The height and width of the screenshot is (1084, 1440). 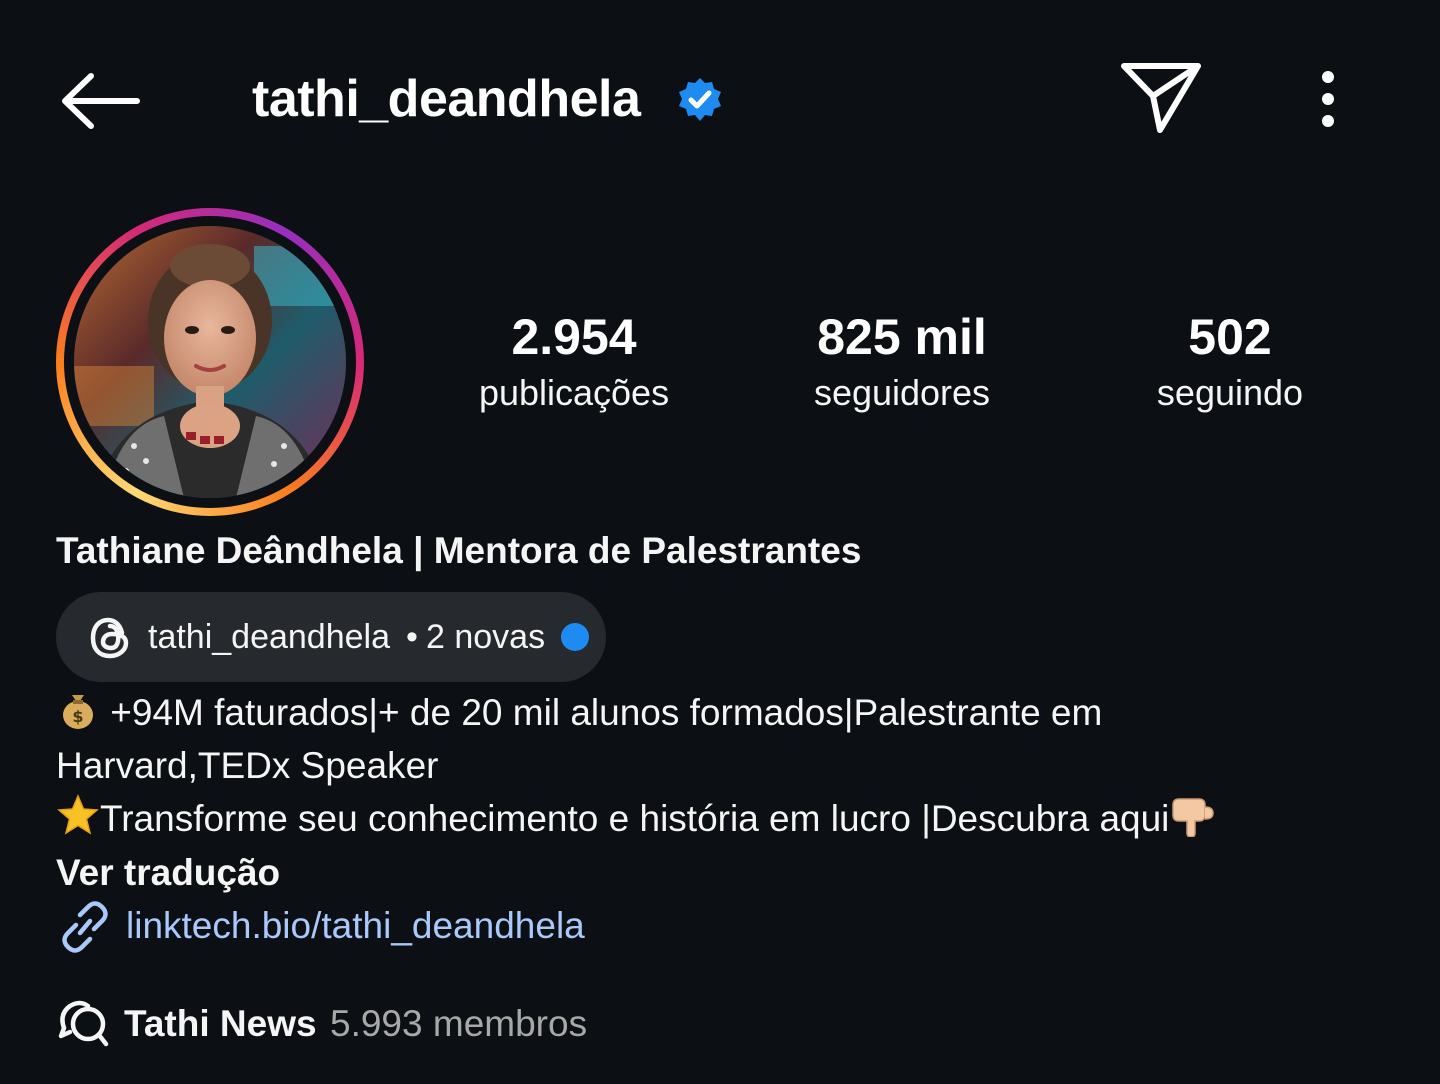 I want to click on send-direct-icon, so click(x=1161, y=98).